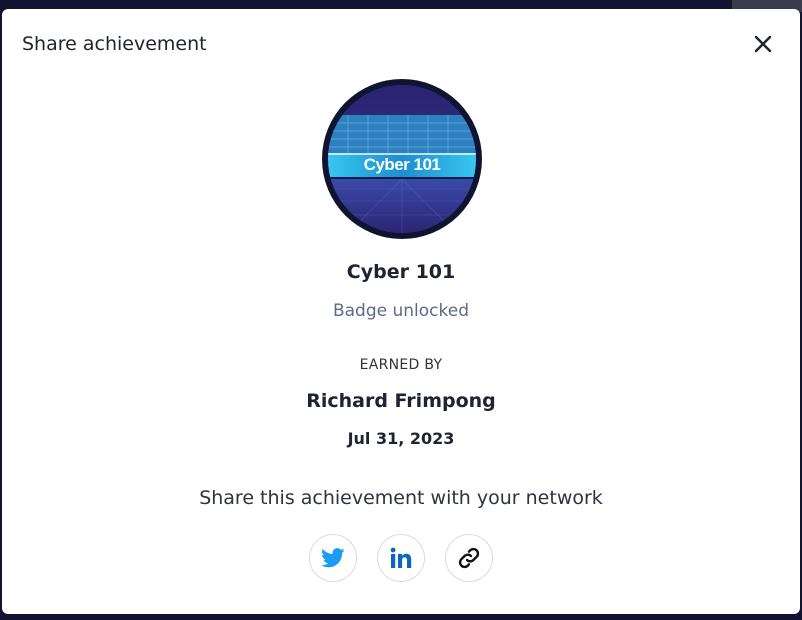 Image resolution: width=802 pixels, height=620 pixels. I want to click on share-buttons, so click(401, 558).